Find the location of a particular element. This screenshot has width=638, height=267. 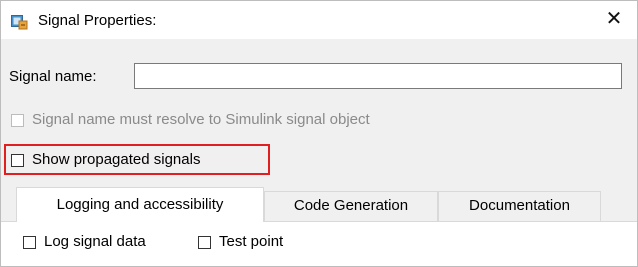

title-bar: Signal Properties: ✕ is located at coordinates (319, 20).